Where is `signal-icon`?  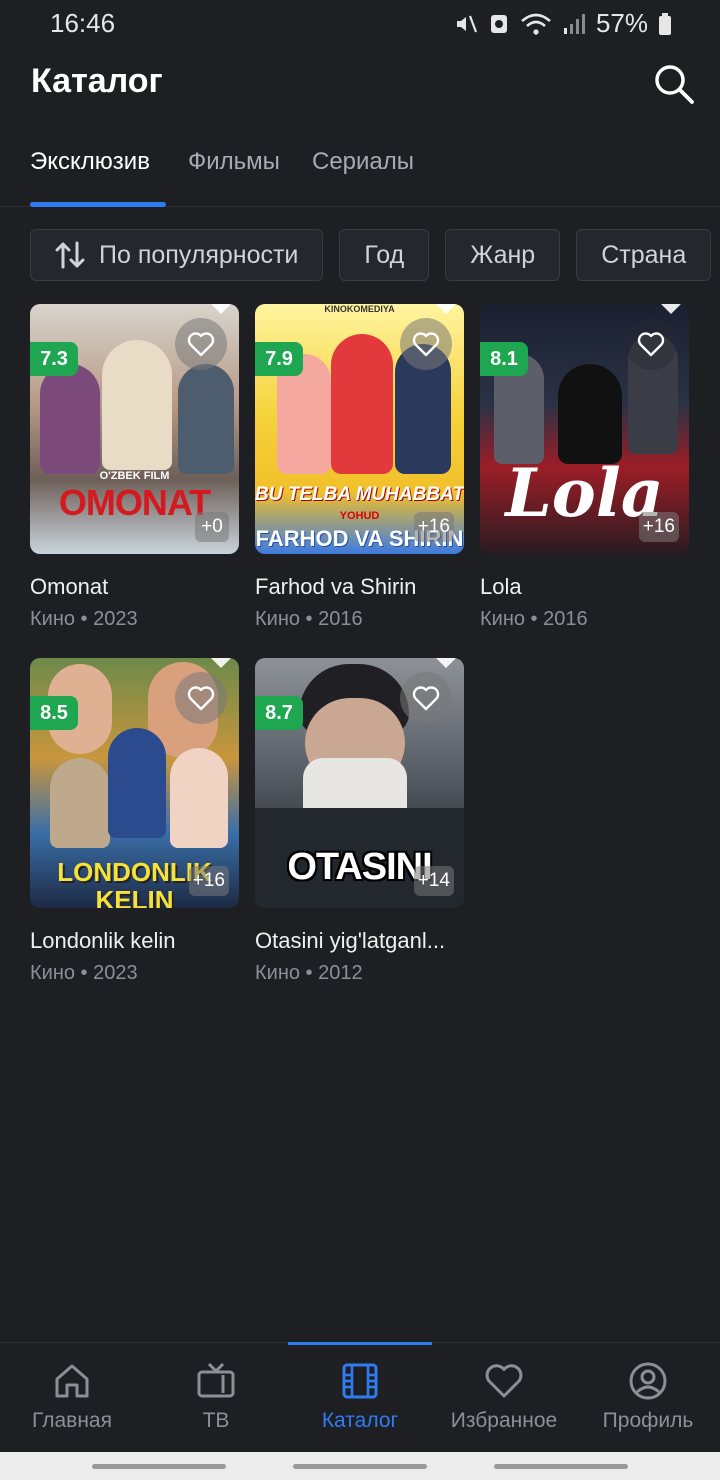 signal-icon is located at coordinates (574, 23).